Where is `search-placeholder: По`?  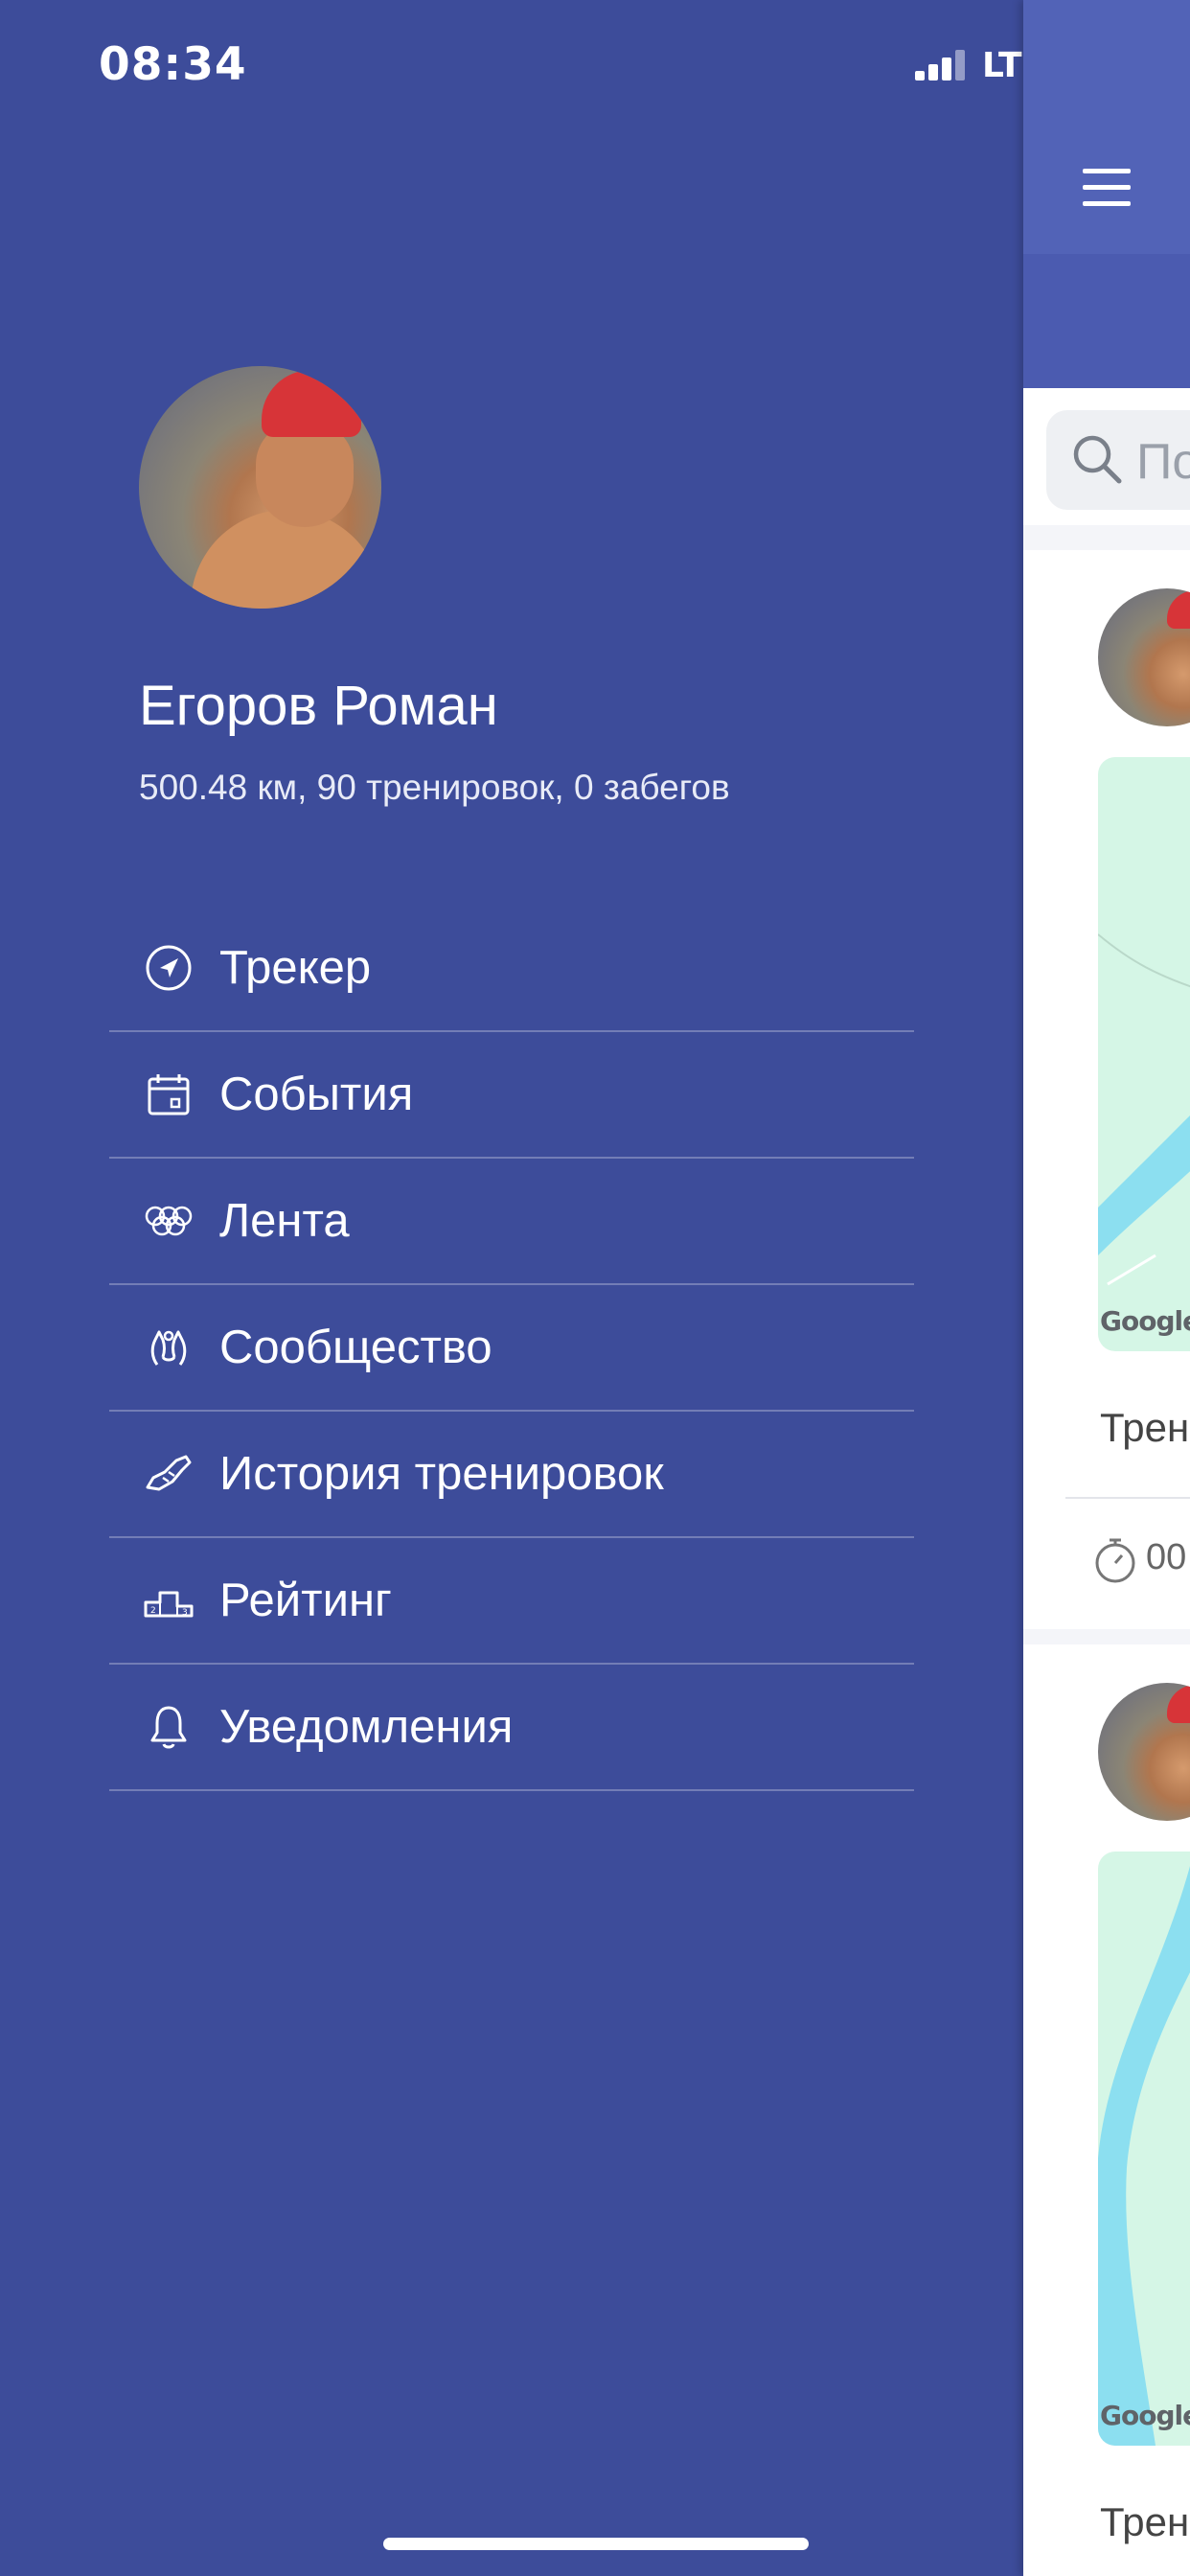
search-placeholder: По is located at coordinates (1163, 462).